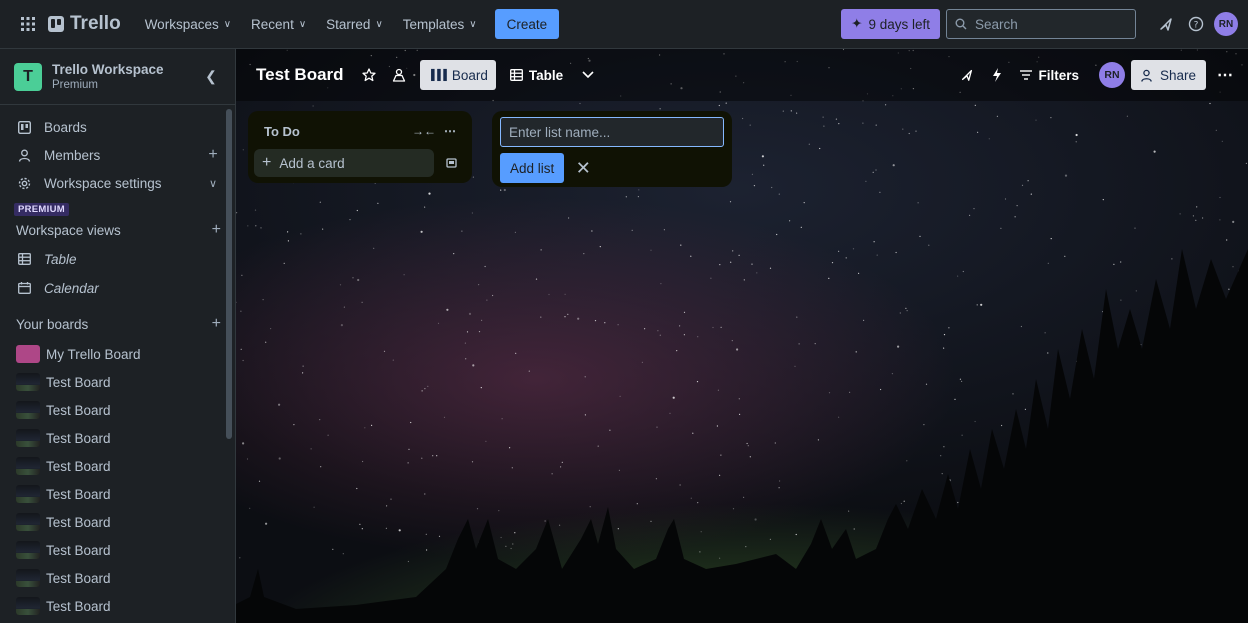 The image size is (1248, 623). I want to click on notifications-icon, so click(1166, 24).